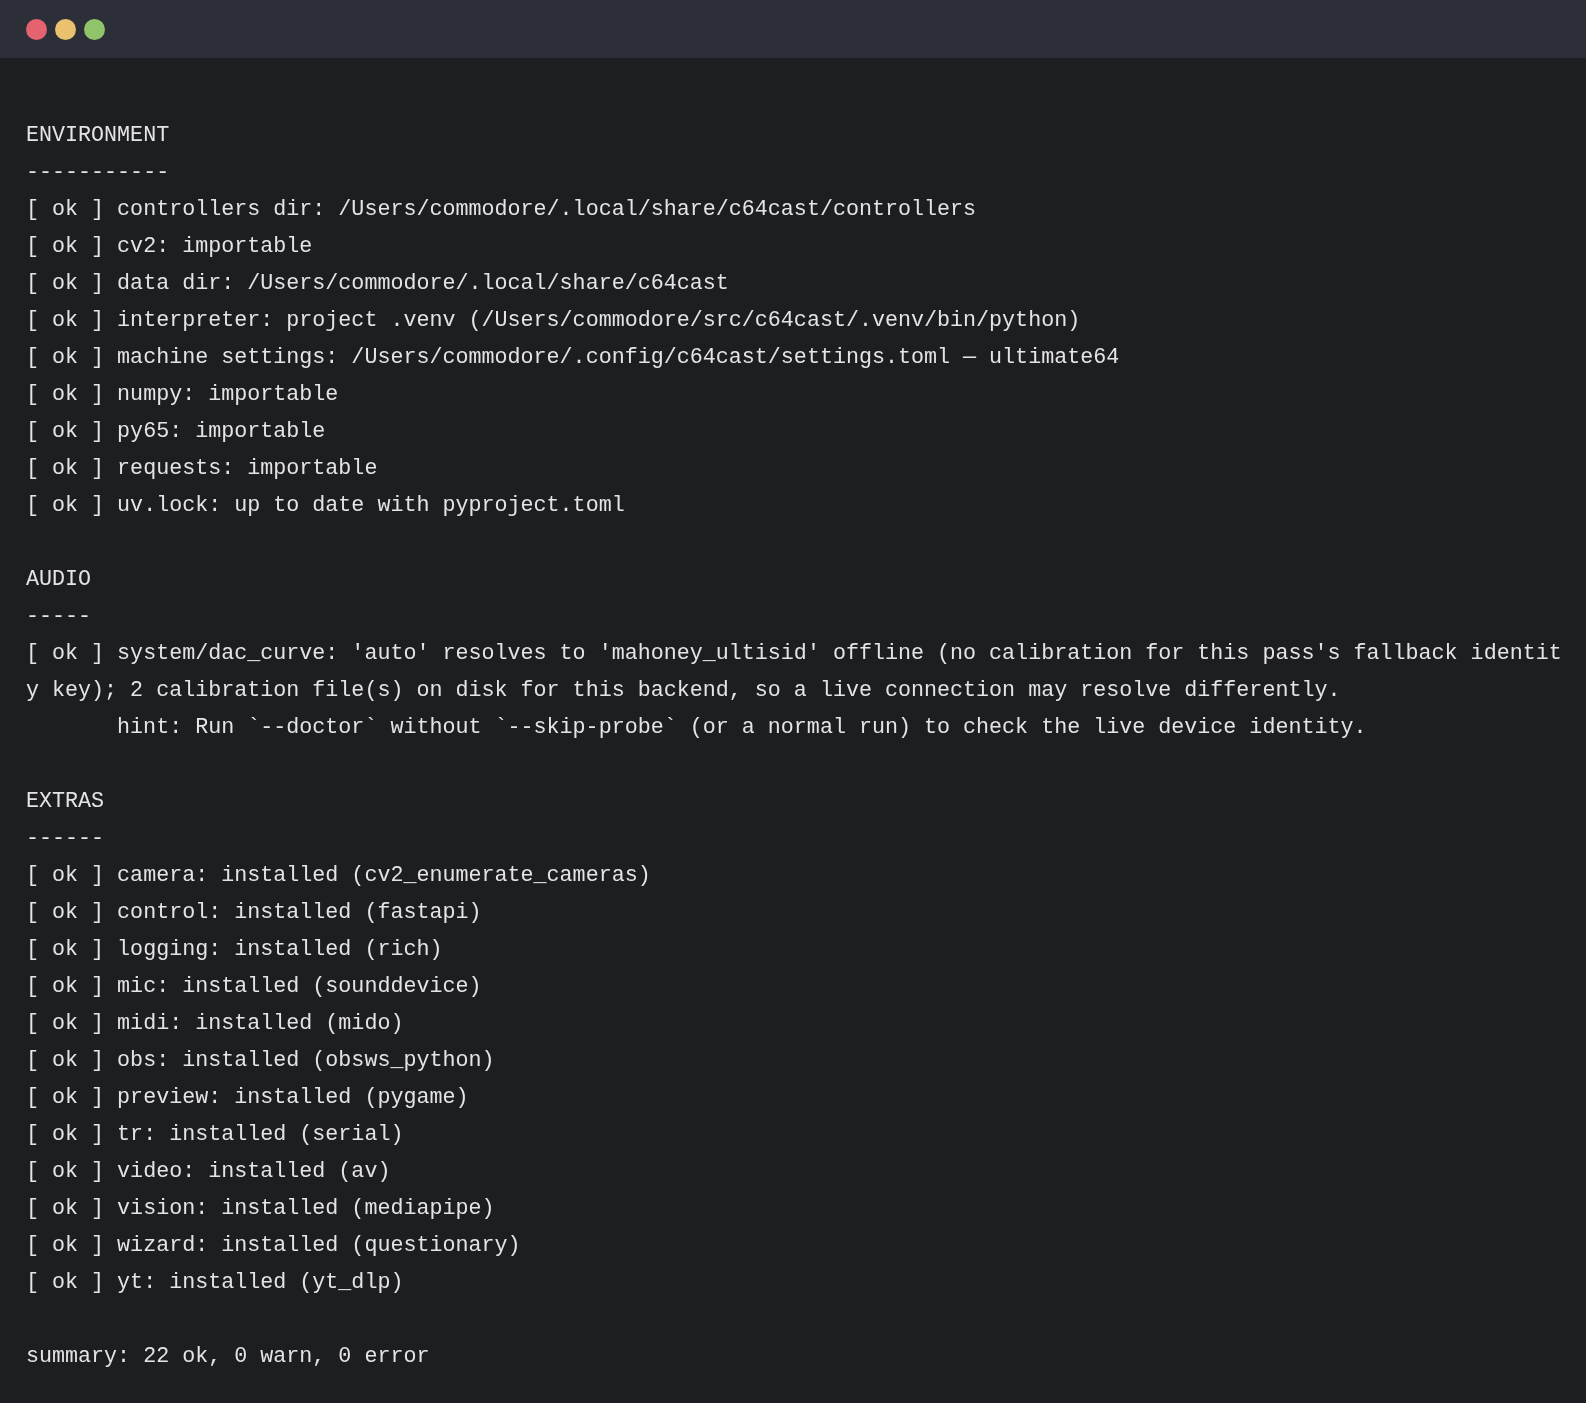 The width and height of the screenshot is (1586, 1403). Describe the element at coordinates (501, 210) in the screenshot. I see `check-result-line: [ ok ] controllers dir: /Users/commodore/.local/share/c64cast/controllers` at that location.